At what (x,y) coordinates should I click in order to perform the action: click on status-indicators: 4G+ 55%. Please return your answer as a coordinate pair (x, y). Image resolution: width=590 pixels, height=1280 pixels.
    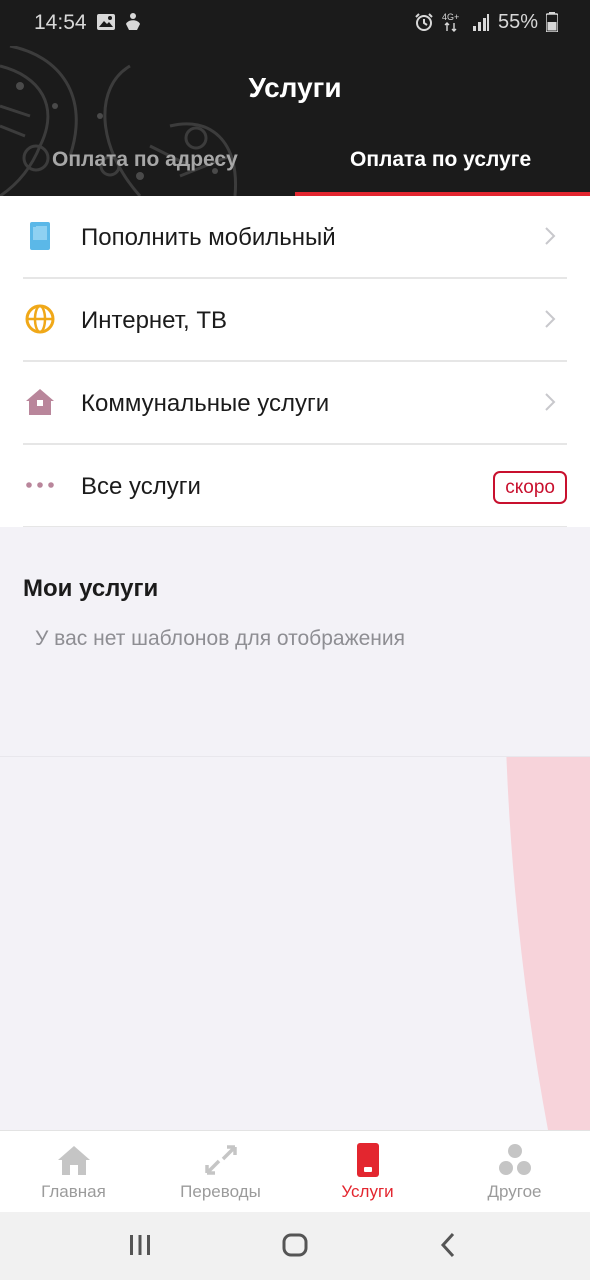
    Looking at the image, I should click on (486, 22).